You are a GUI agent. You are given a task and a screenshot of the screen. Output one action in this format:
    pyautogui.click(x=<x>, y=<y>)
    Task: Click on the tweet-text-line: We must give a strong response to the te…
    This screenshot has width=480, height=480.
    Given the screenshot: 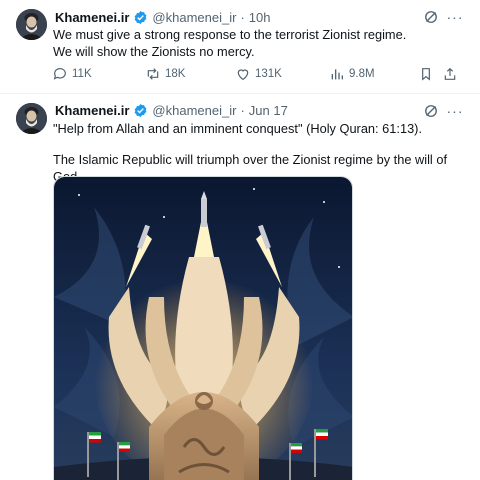 What is the action you would take?
    pyautogui.click(x=230, y=34)
    